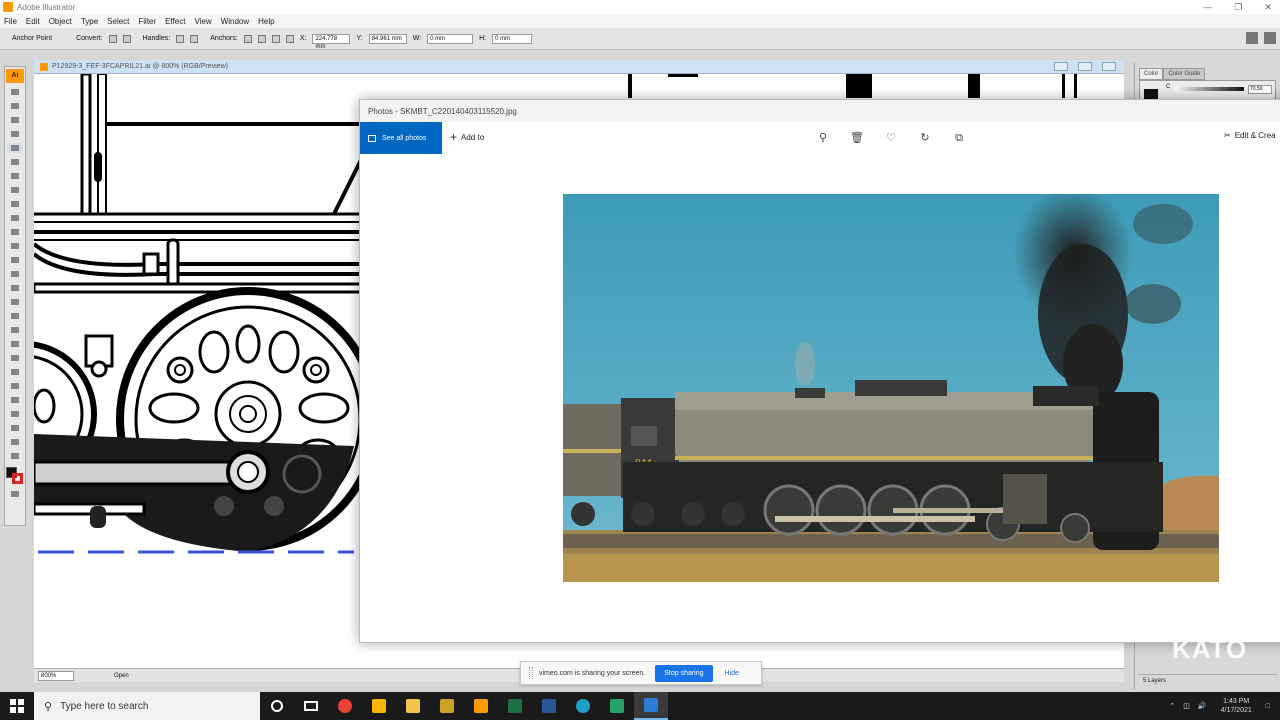  What do you see at coordinates (15, 106) in the screenshot?
I see `direct-selection-tool-icon` at bounding box center [15, 106].